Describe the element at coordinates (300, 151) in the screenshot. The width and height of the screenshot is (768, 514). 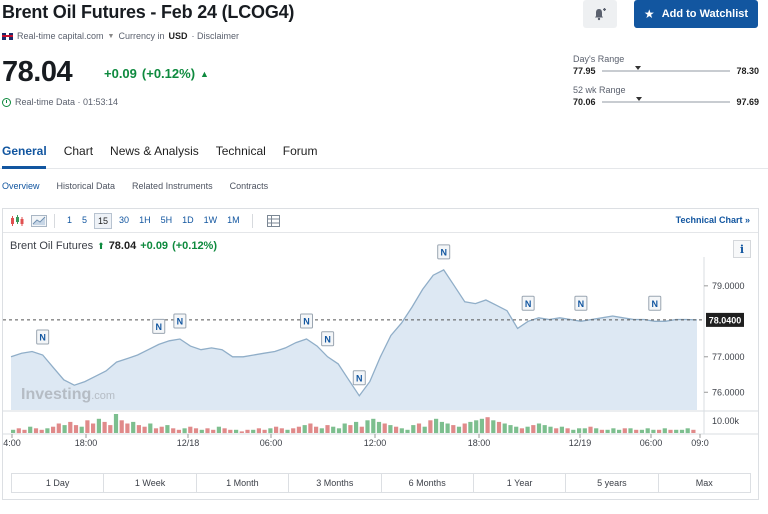
I see `tab-forum: Forum` at that location.